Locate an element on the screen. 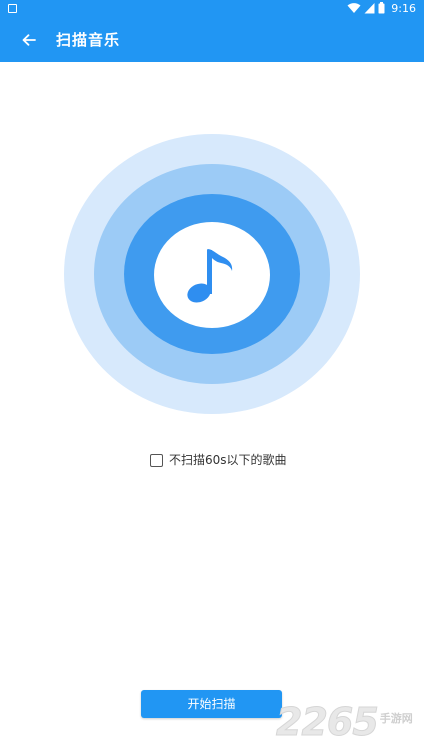 This screenshot has height=754, width=424. site-watermark: 2265 手游网 is located at coordinates (344, 722).